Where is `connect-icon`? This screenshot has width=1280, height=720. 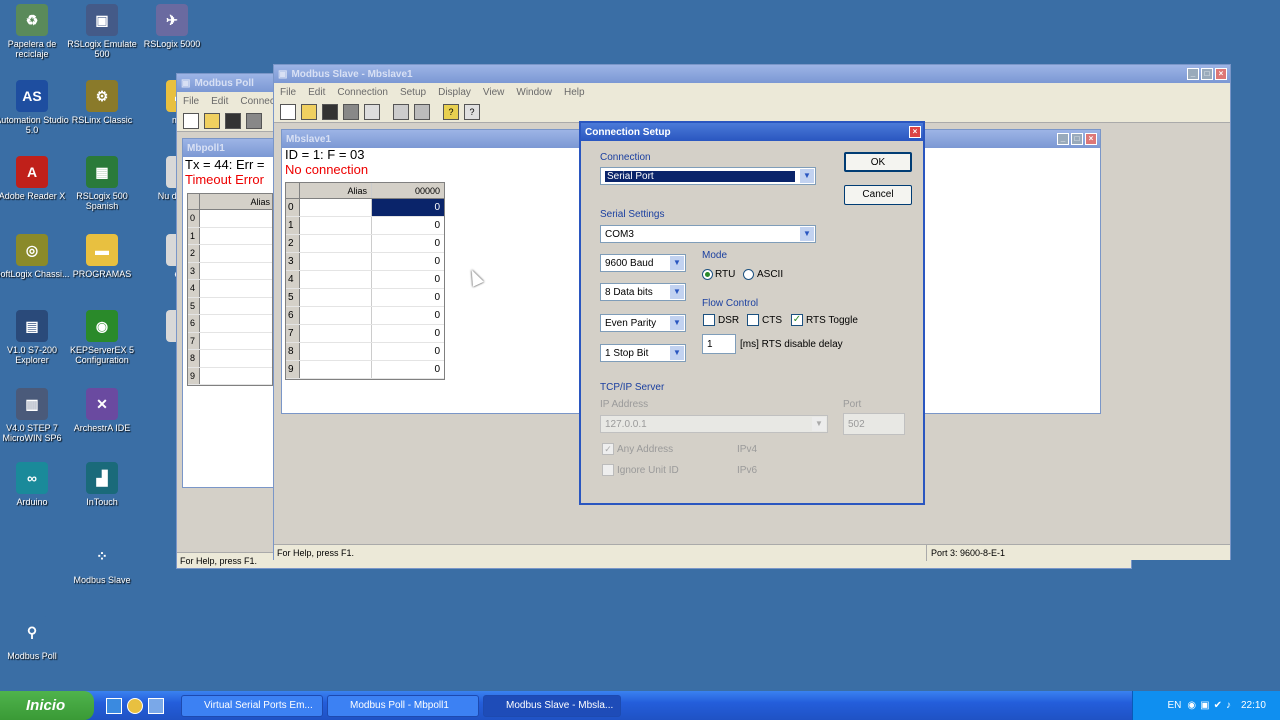 connect-icon is located at coordinates (401, 111).